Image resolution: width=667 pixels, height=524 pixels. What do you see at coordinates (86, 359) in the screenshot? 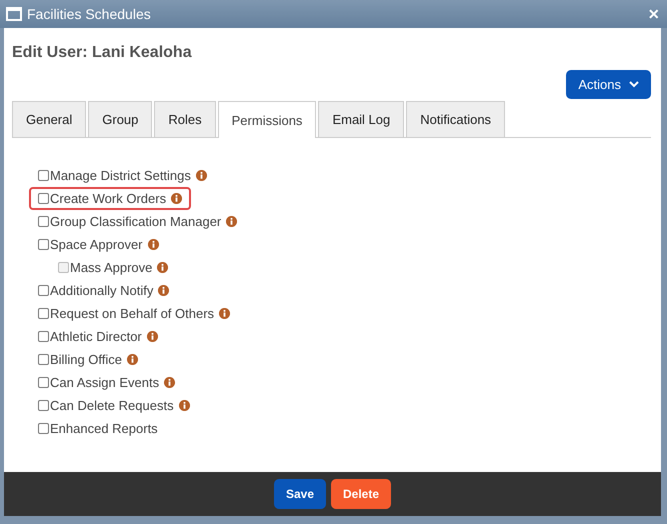
I see `permission-label: Billing Office` at bounding box center [86, 359].